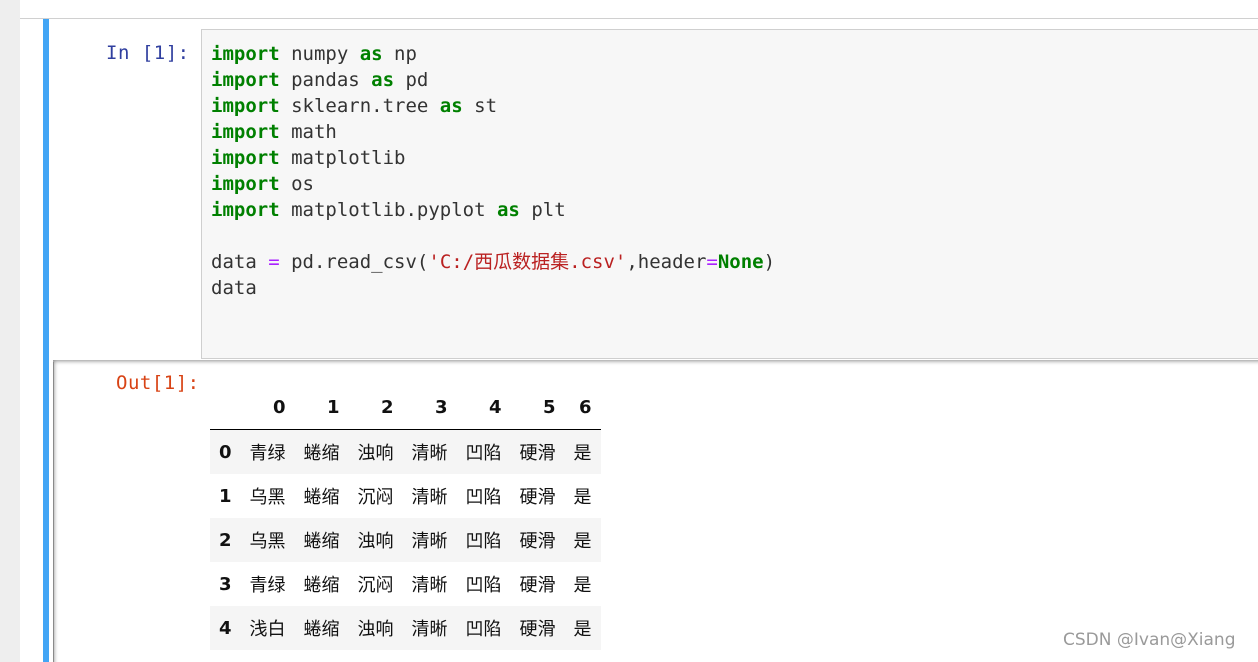 The height and width of the screenshot is (662, 1258). What do you see at coordinates (582, 408) in the screenshot?
I see `column-header: 6` at bounding box center [582, 408].